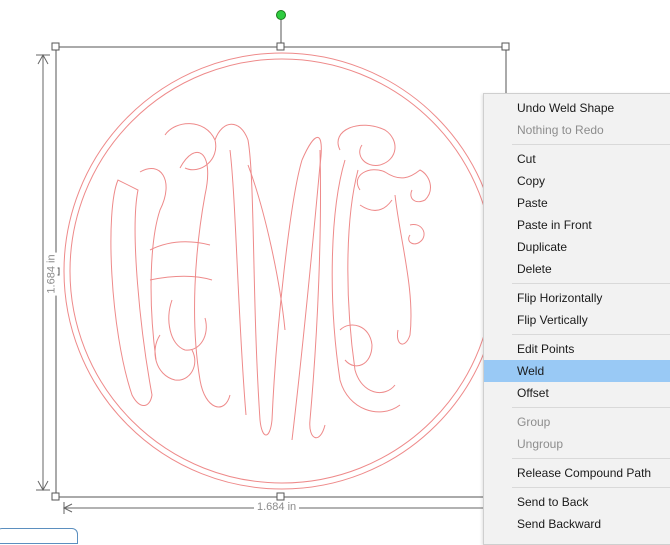 The width and height of the screenshot is (670, 545). Describe the element at coordinates (281, 15) in the screenshot. I see `rotate-handle` at that location.